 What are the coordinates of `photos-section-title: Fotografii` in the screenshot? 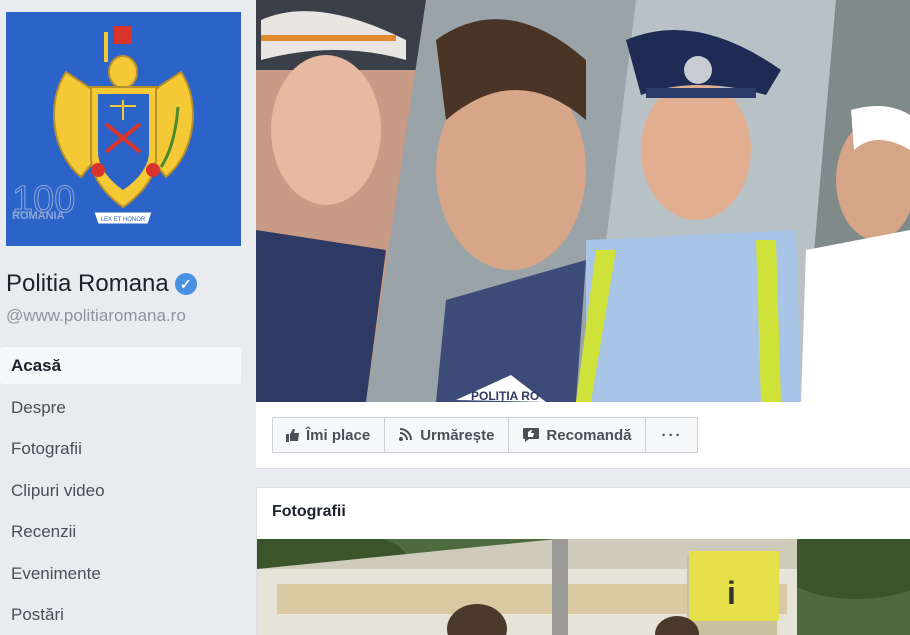 It's located at (309, 512).